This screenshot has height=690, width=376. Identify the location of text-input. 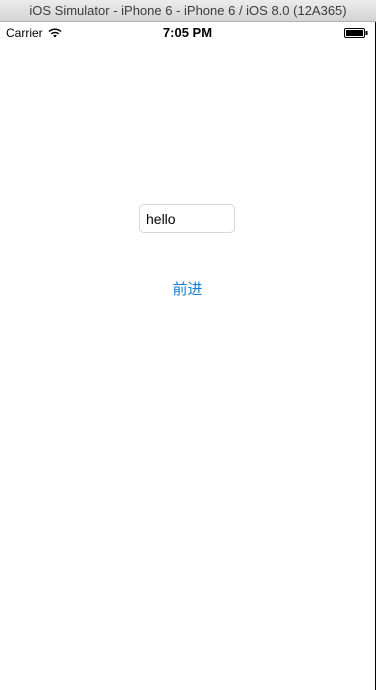
(187, 218).